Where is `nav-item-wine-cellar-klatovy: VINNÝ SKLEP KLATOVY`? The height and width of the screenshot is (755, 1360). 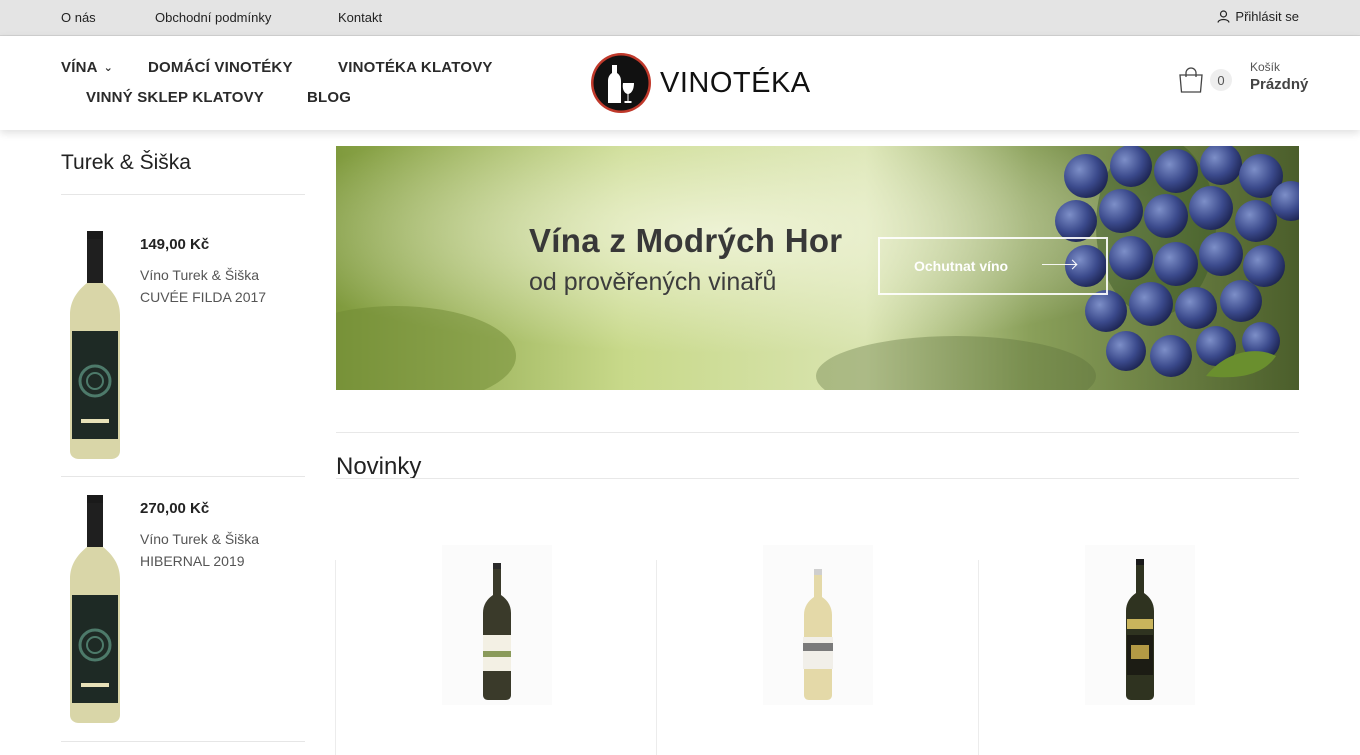
nav-item-wine-cellar-klatovy: VINNÝ SKLEP KLATOVY is located at coordinates (175, 97).